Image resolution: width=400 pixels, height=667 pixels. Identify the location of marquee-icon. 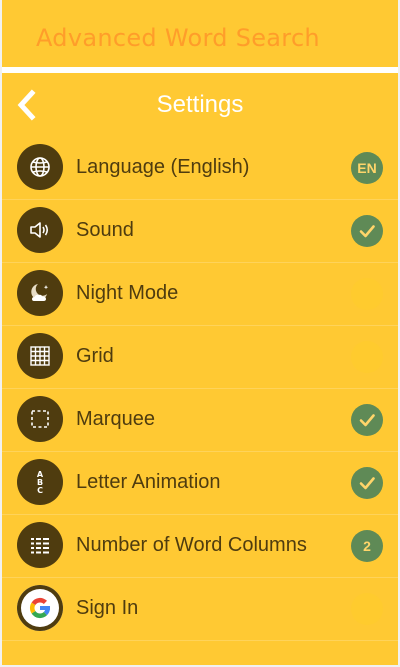
(40, 419).